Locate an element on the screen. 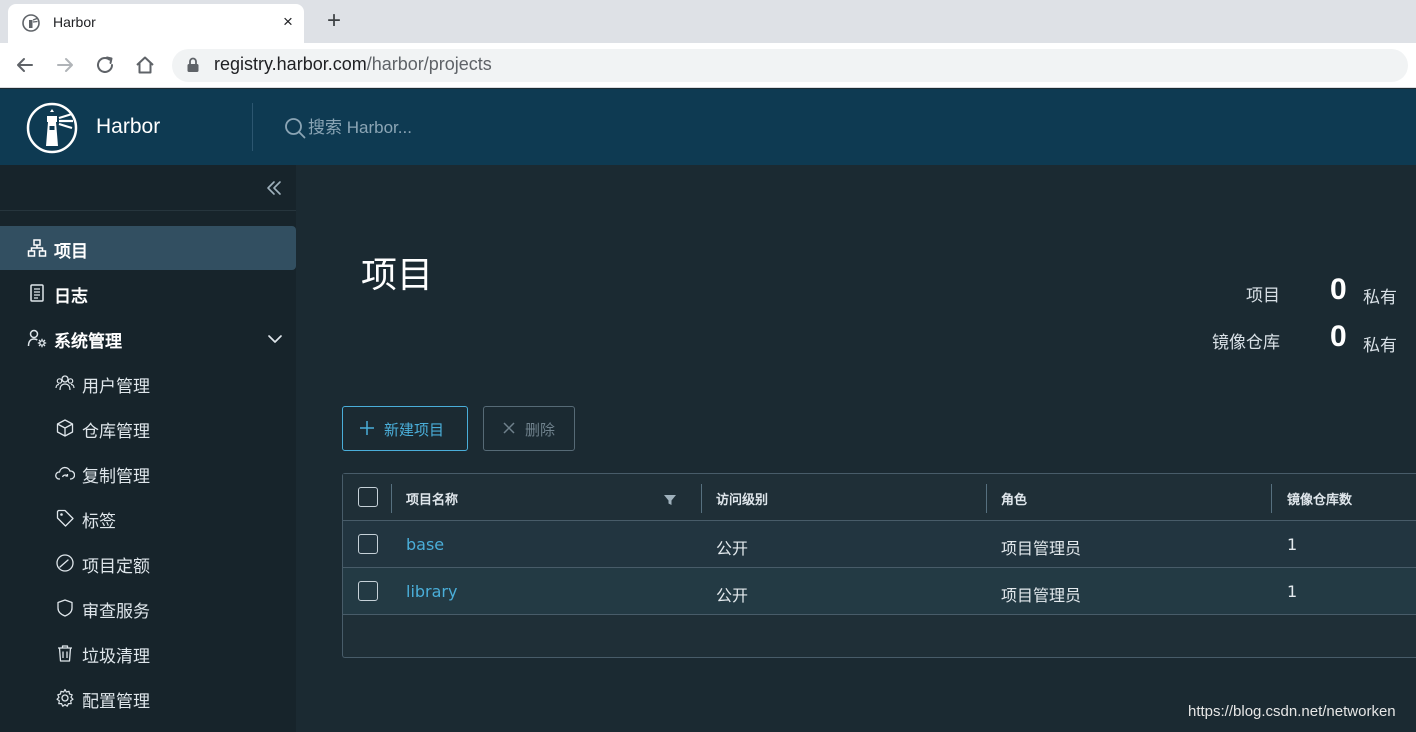  back-arrow-icon is located at coordinates (25, 65).